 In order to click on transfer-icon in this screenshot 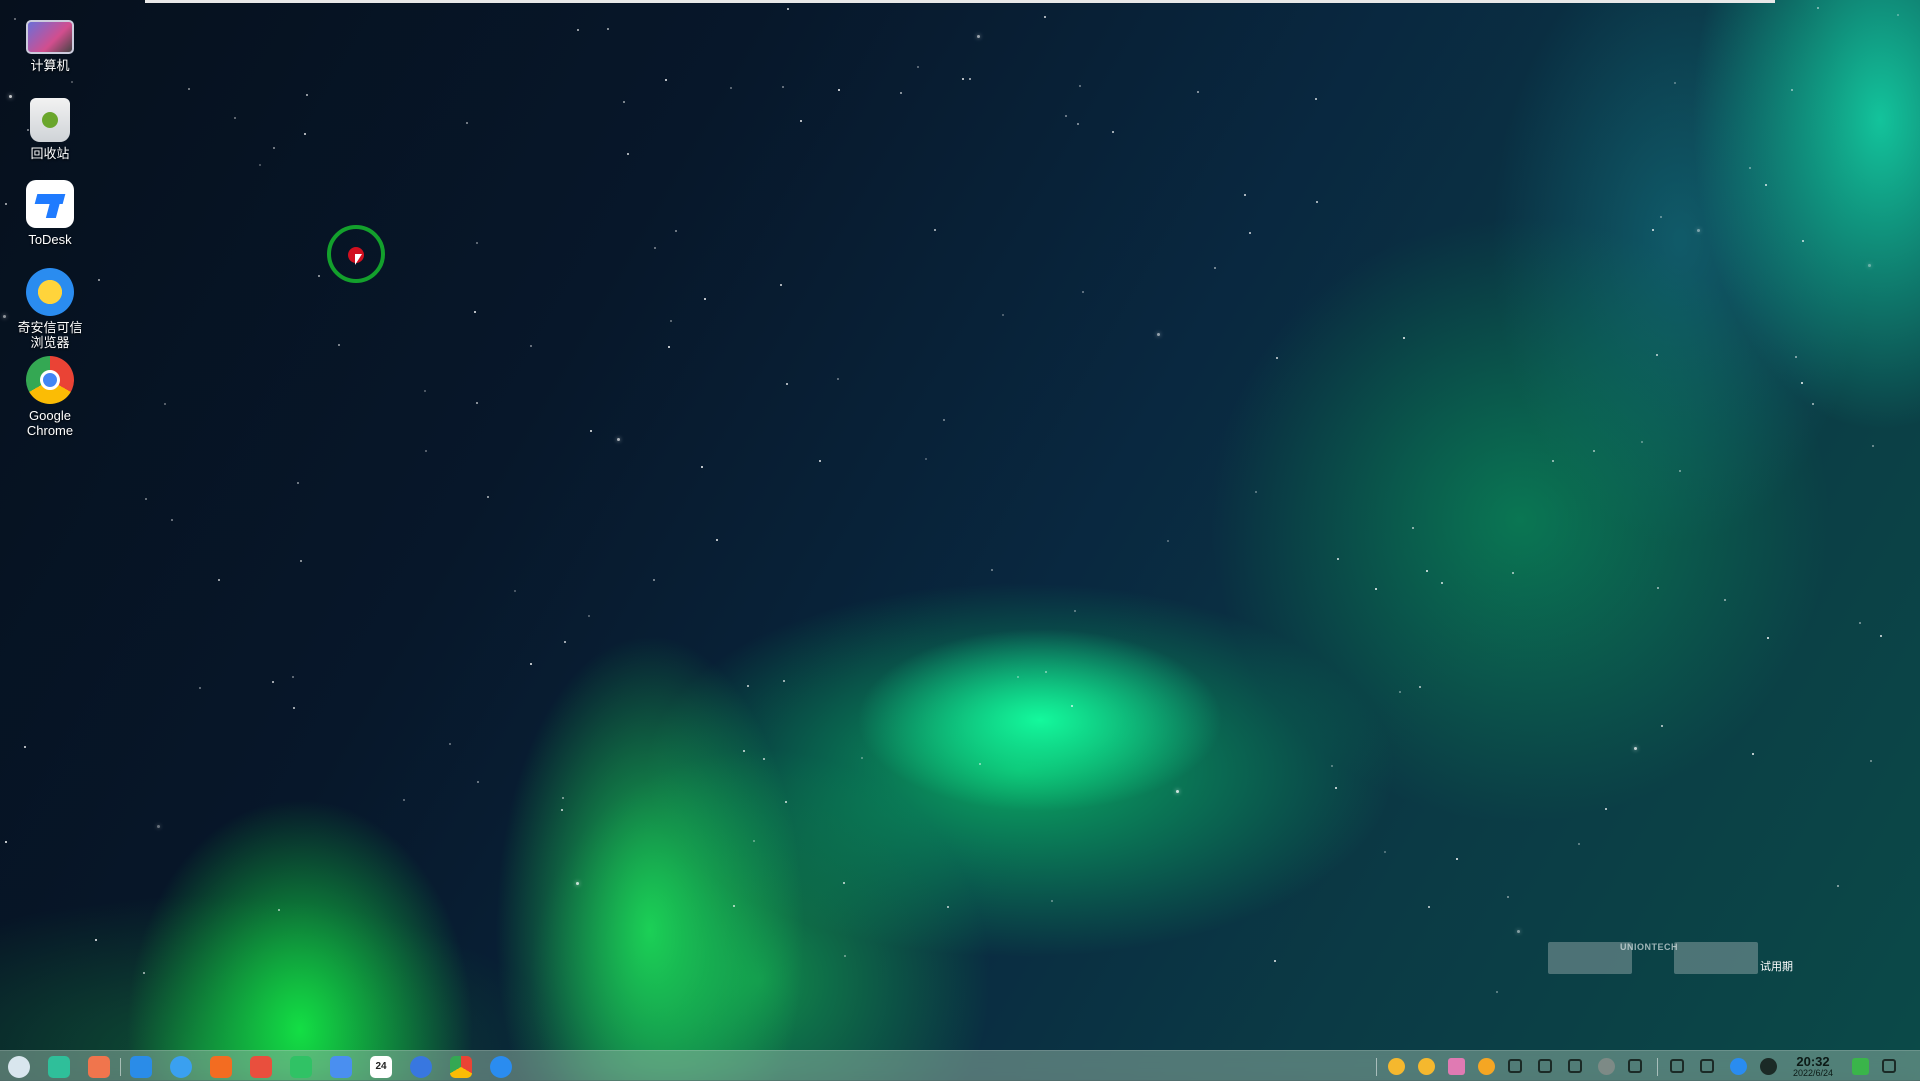, I will do `click(1515, 1066)`.